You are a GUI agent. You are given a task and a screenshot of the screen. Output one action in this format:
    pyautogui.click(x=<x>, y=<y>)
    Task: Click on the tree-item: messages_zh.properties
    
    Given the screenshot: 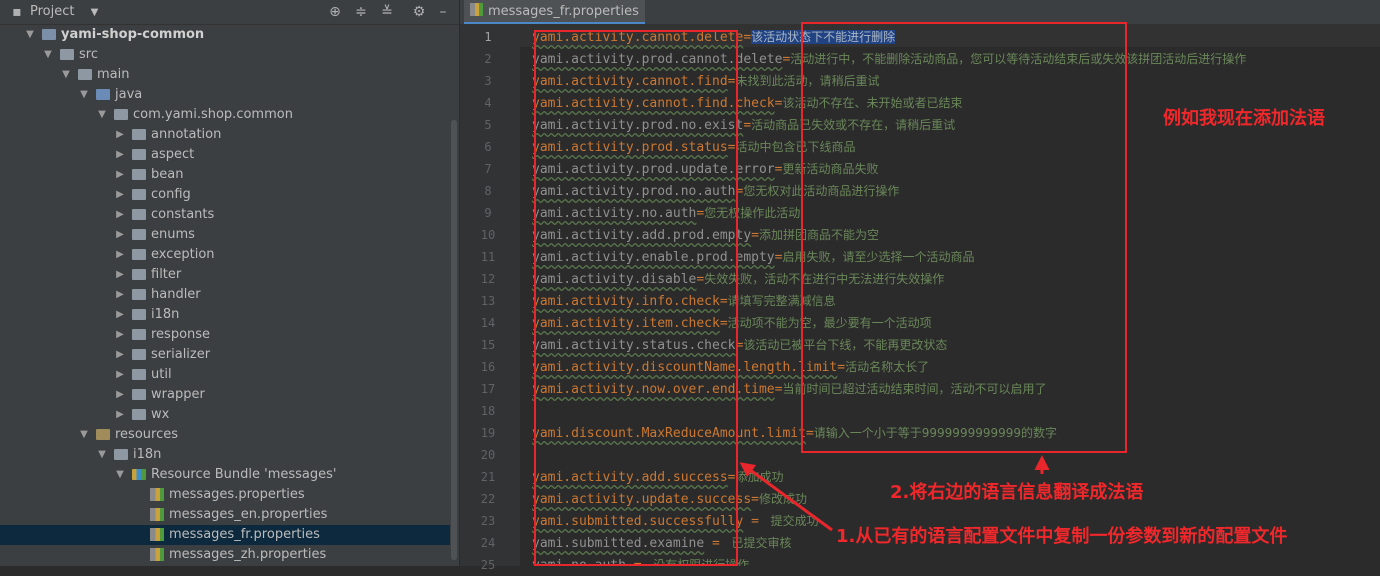 What is the action you would take?
    pyautogui.click(x=225, y=555)
    